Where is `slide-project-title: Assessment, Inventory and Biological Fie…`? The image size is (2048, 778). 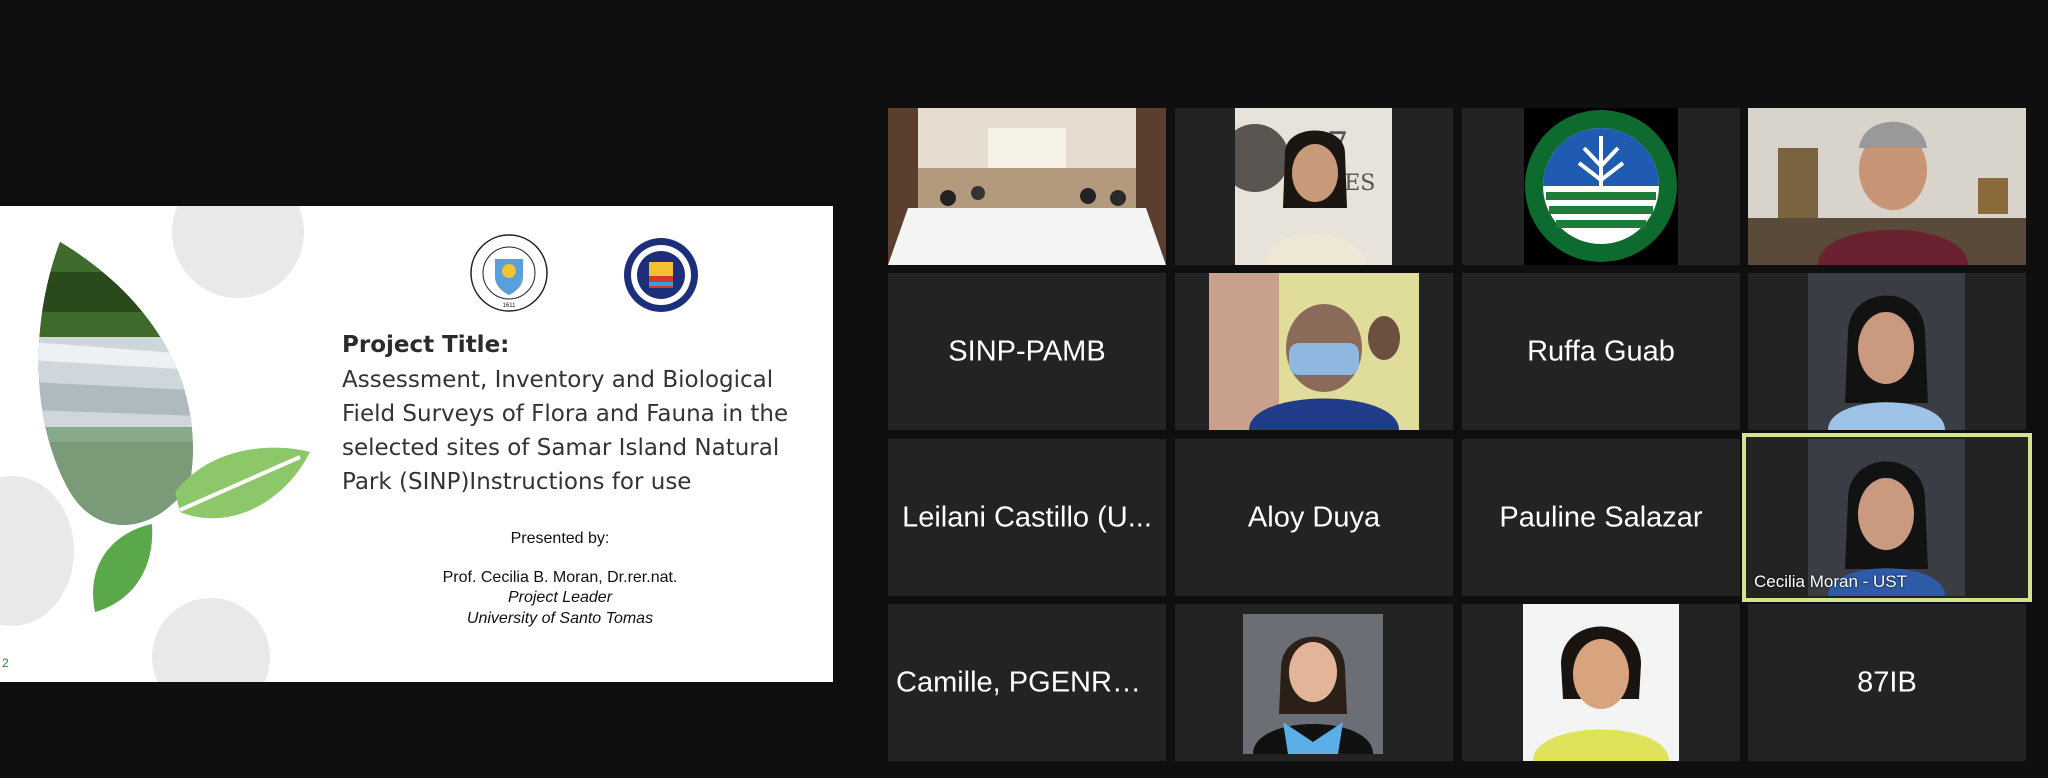 slide-project-title: Assessment, Inventory and Biological Fie… is located at coordinates (565, 431).